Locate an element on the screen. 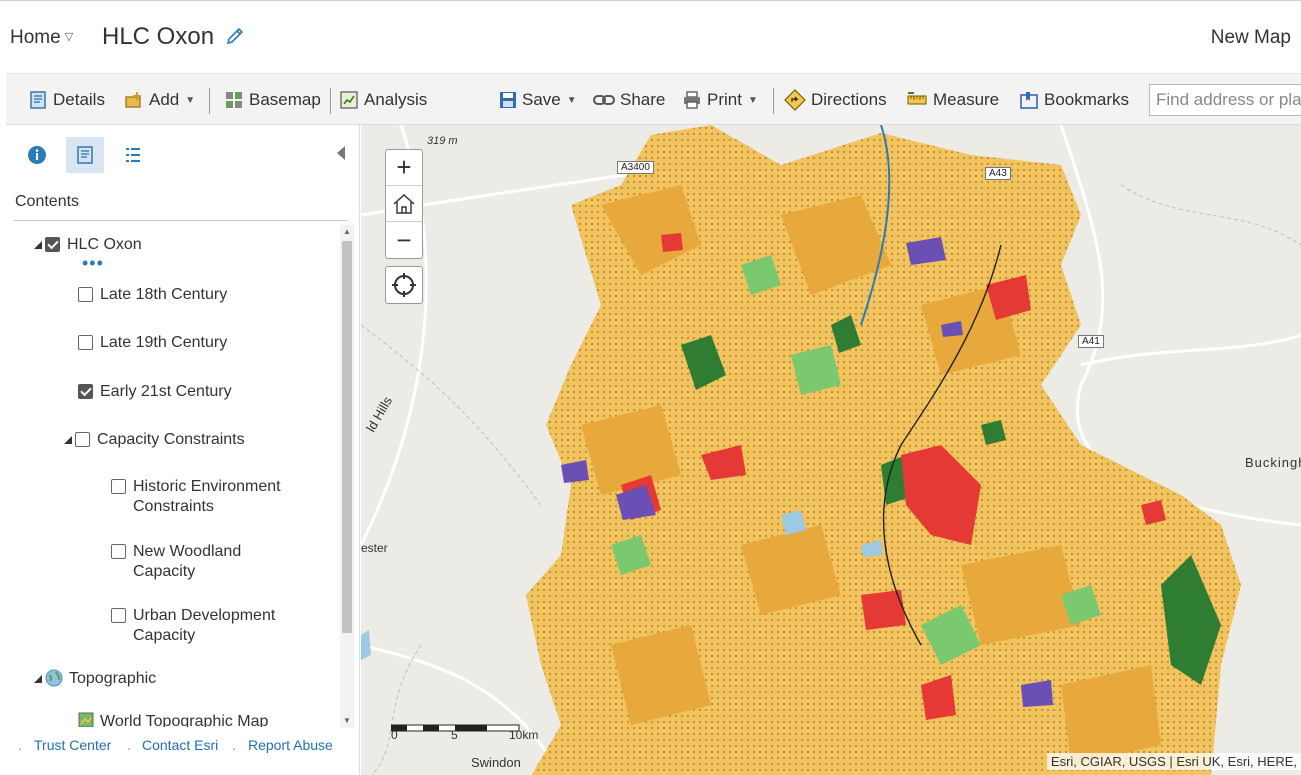 This screenshot has width=1301, height=775. report-abuse-link: Report Abuse is located at coordinates (290, 745).